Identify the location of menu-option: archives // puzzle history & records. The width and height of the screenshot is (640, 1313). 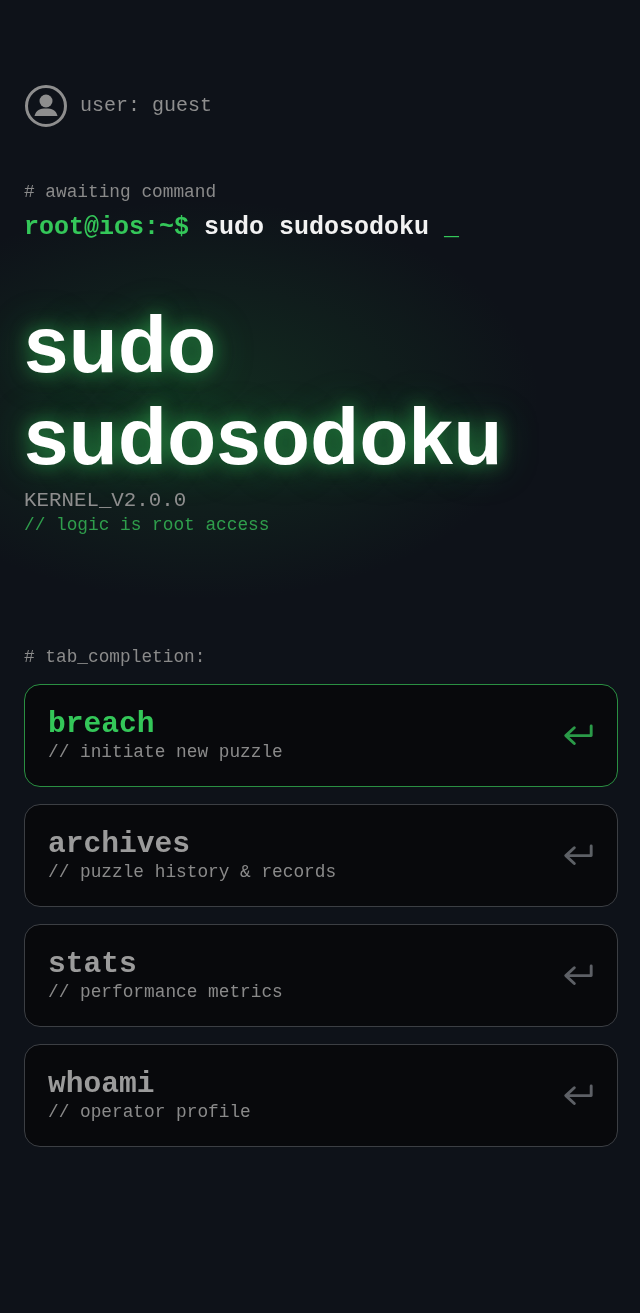
(321, 855).